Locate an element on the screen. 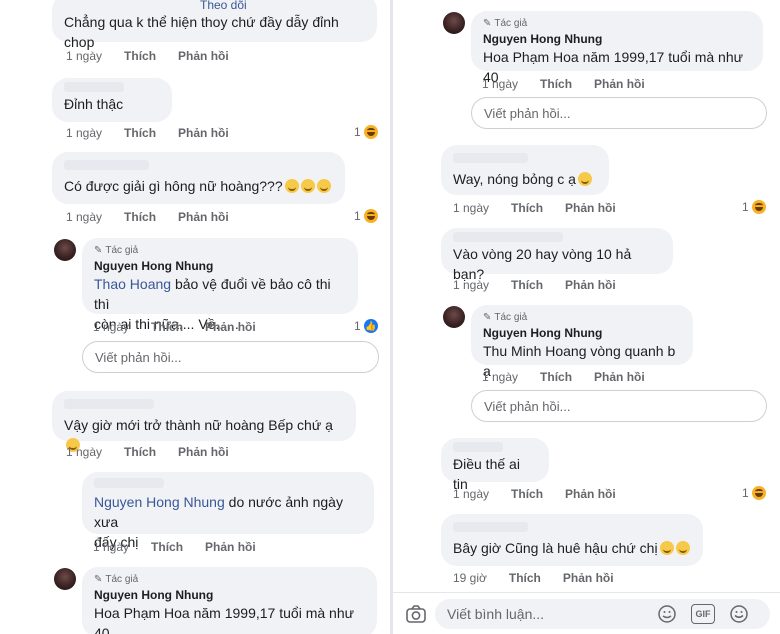 The height and width of the screenshot is (634, 780). reaction-count: 1 👍 is located at coordinates (366, 326).